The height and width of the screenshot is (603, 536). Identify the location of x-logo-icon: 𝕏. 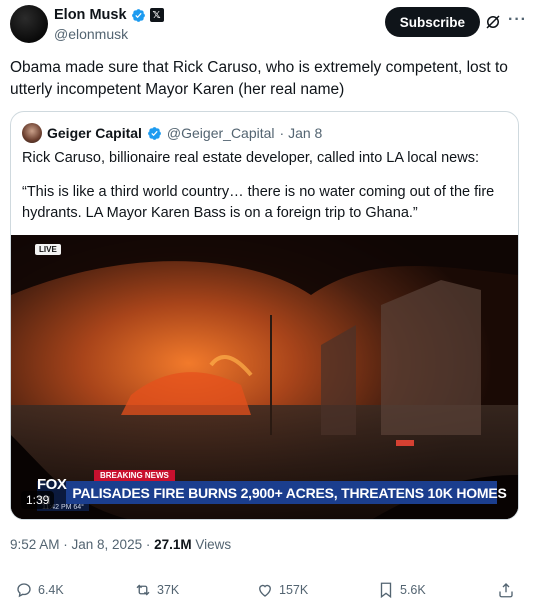
(156, 15).